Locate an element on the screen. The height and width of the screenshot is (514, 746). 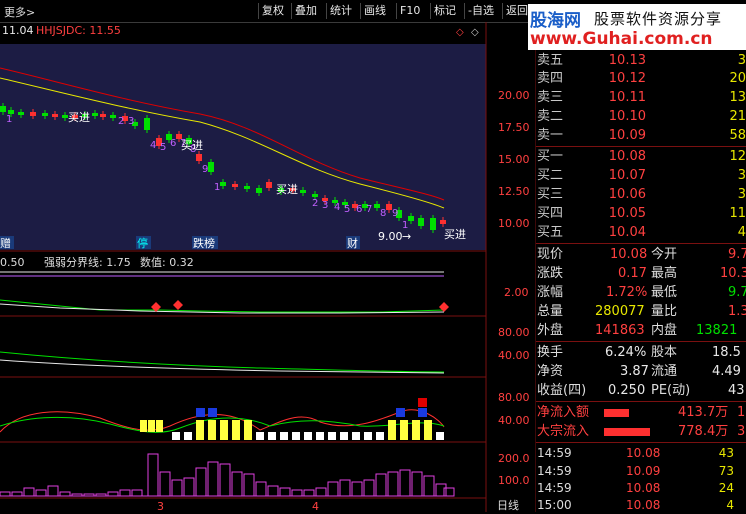
trade-row: 14:59 10.08 24 is located at coordinates (635, 488).